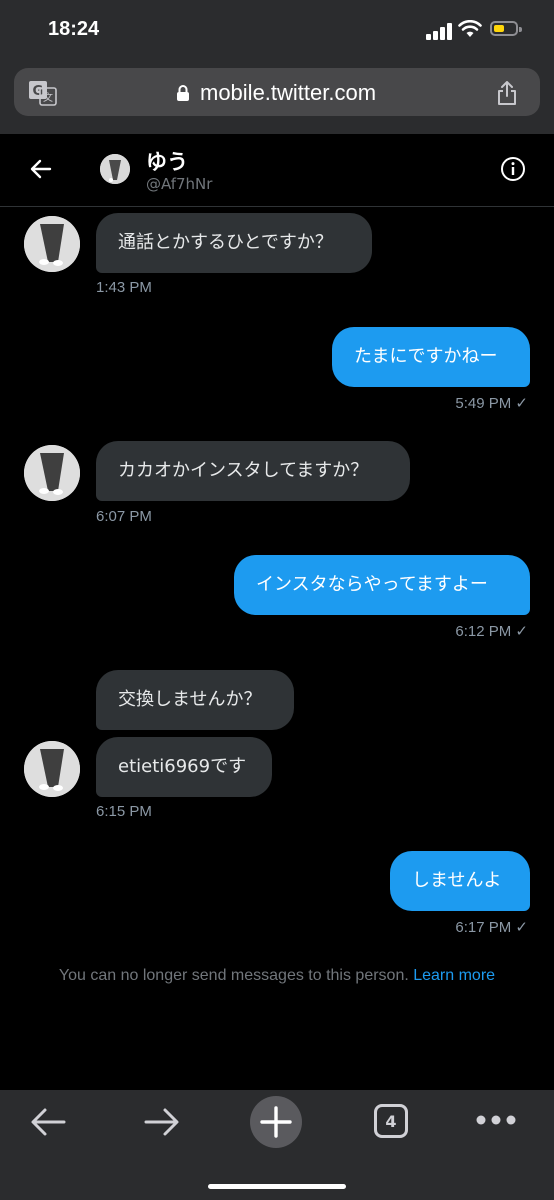 Image resolution: width=554 pixels, height=1200 pixels. What do you see at coordinates (440, 31) in the screenshot?
I see `cellular-signal-icon` at bounding box center [440, 31].